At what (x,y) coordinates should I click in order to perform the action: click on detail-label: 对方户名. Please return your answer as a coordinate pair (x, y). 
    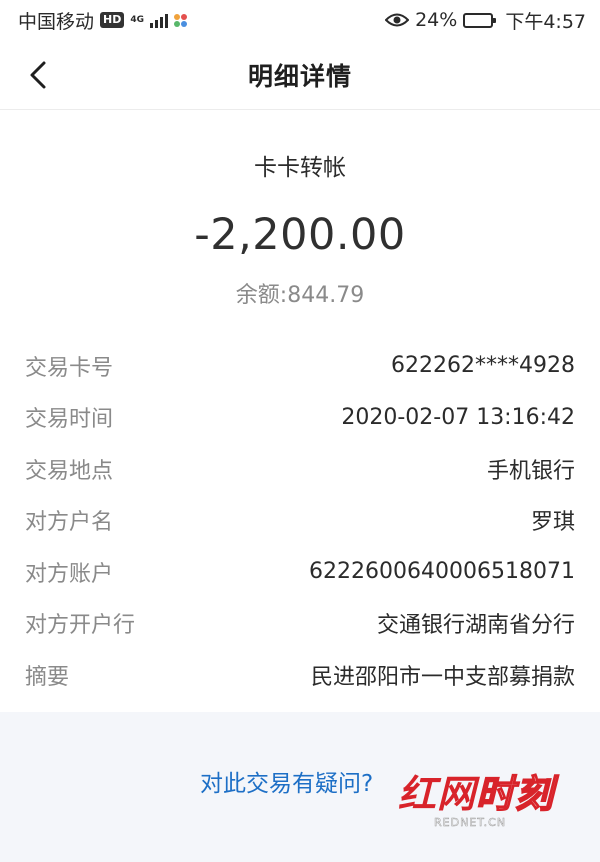
    Looking at the image, I should click on (69, 523).